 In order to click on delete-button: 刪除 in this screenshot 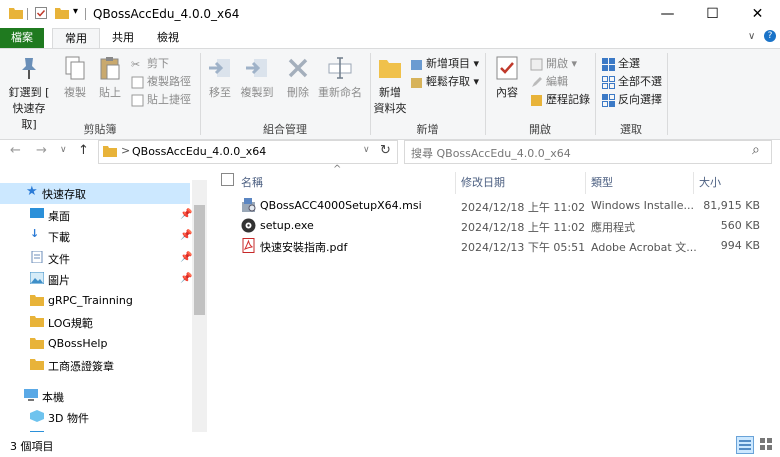, I will do `click(298, 77)`.